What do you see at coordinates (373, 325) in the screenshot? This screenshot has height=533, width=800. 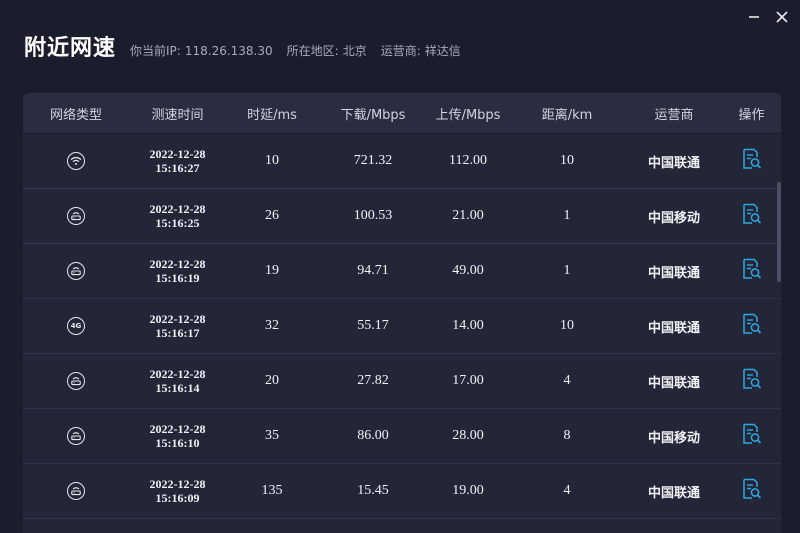 I see `download-cell: 55.17` at bounding box center [373, 325].